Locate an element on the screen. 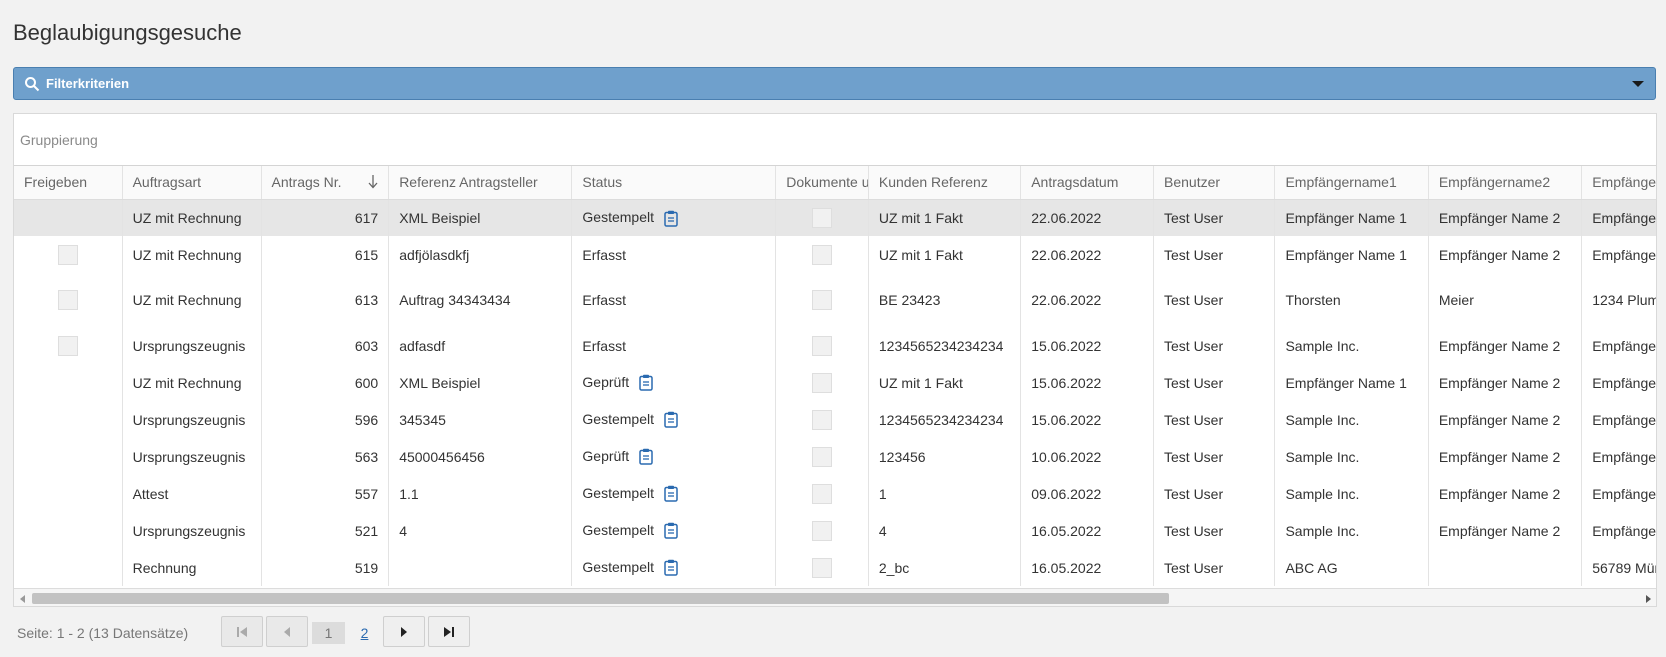 Image resolution: width=1666 pixels, height=657 pixels. scroll-left-icon is located at coordinates (22, 599).